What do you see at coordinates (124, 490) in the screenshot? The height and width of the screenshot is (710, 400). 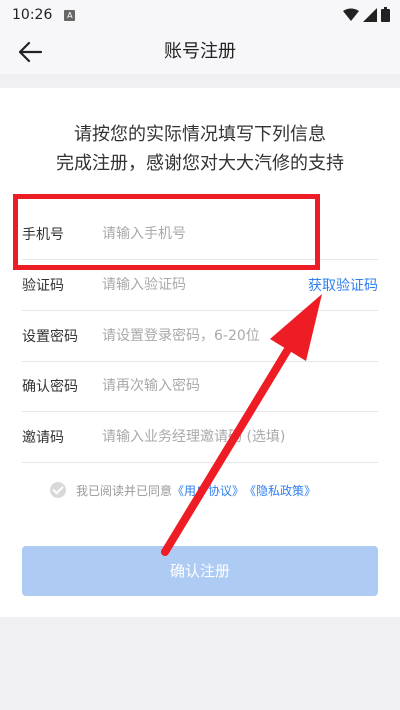 I see `agreement-prefix: 我已阅读并已同意` at bounding box center [124, 490].